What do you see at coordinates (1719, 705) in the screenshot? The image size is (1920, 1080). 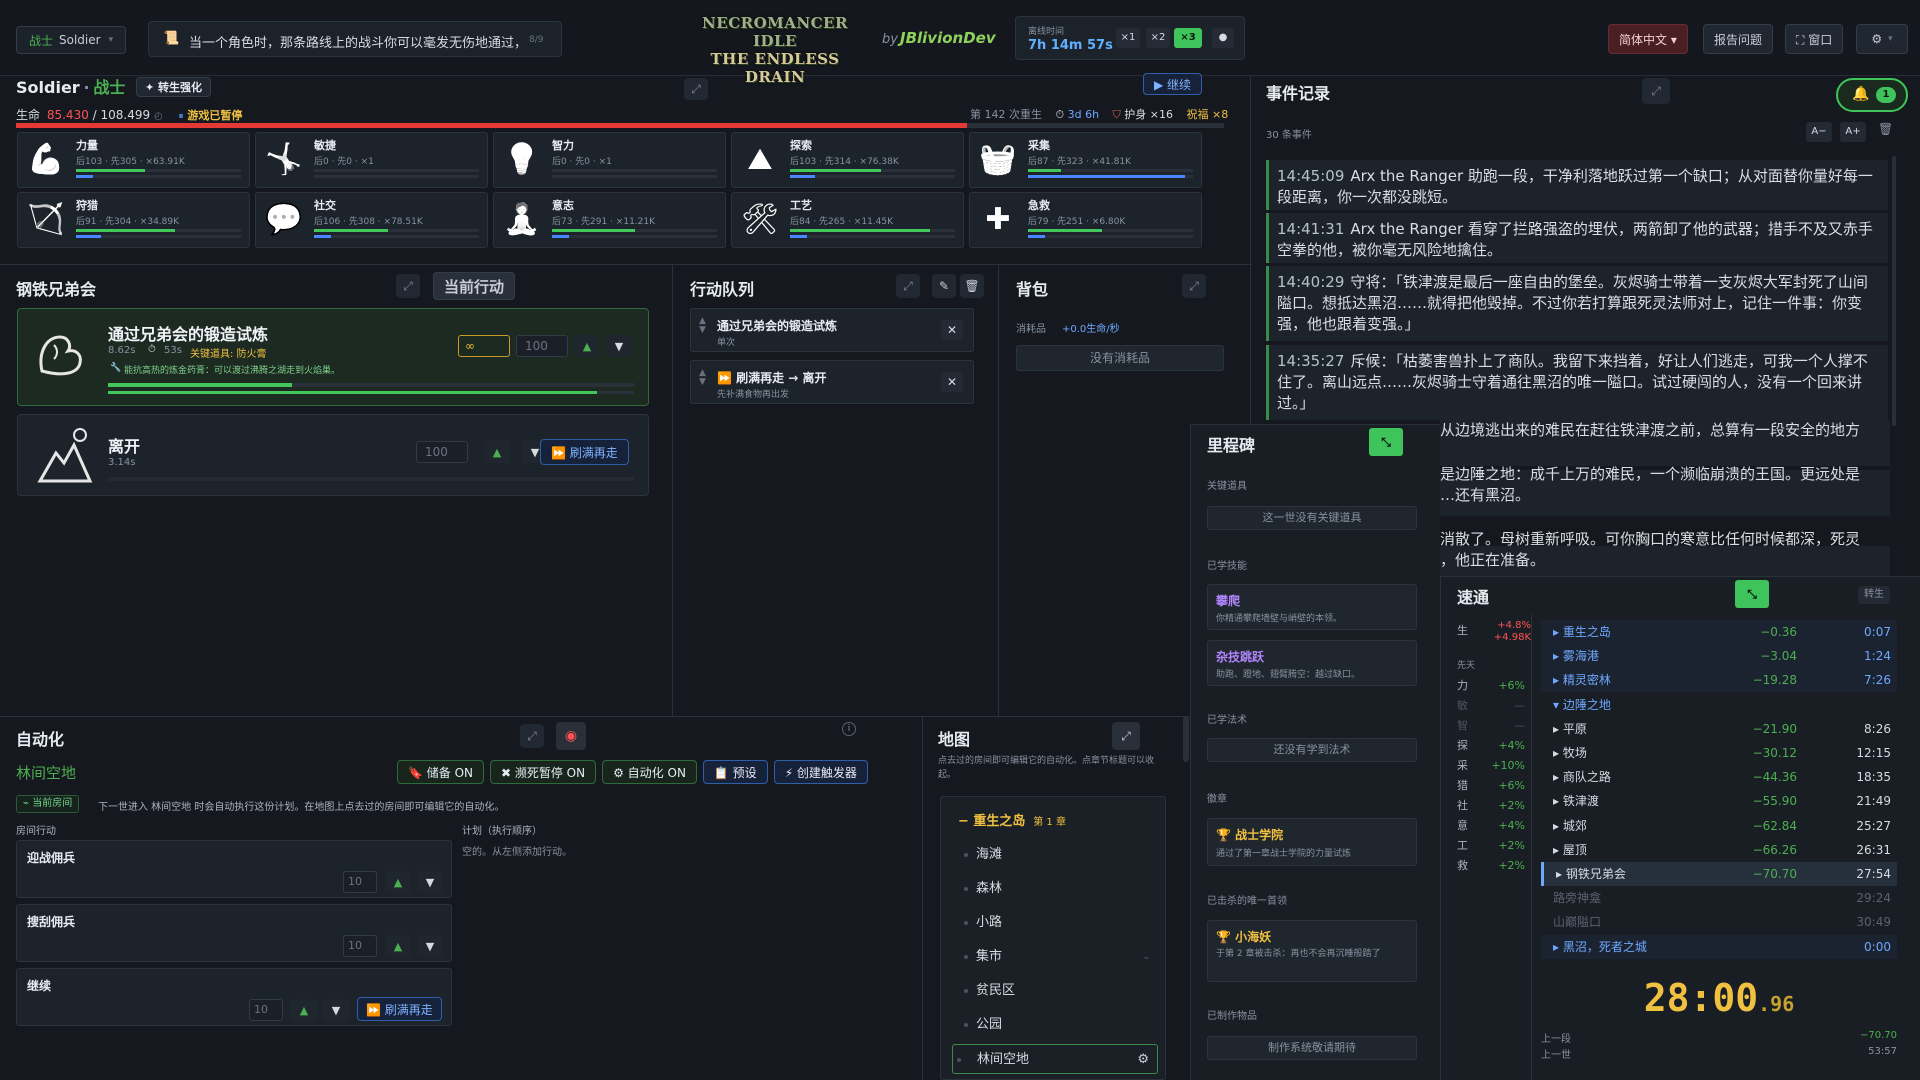 I see `split-row: ▾ 边陲之地` at bounding box center [1719, 705].